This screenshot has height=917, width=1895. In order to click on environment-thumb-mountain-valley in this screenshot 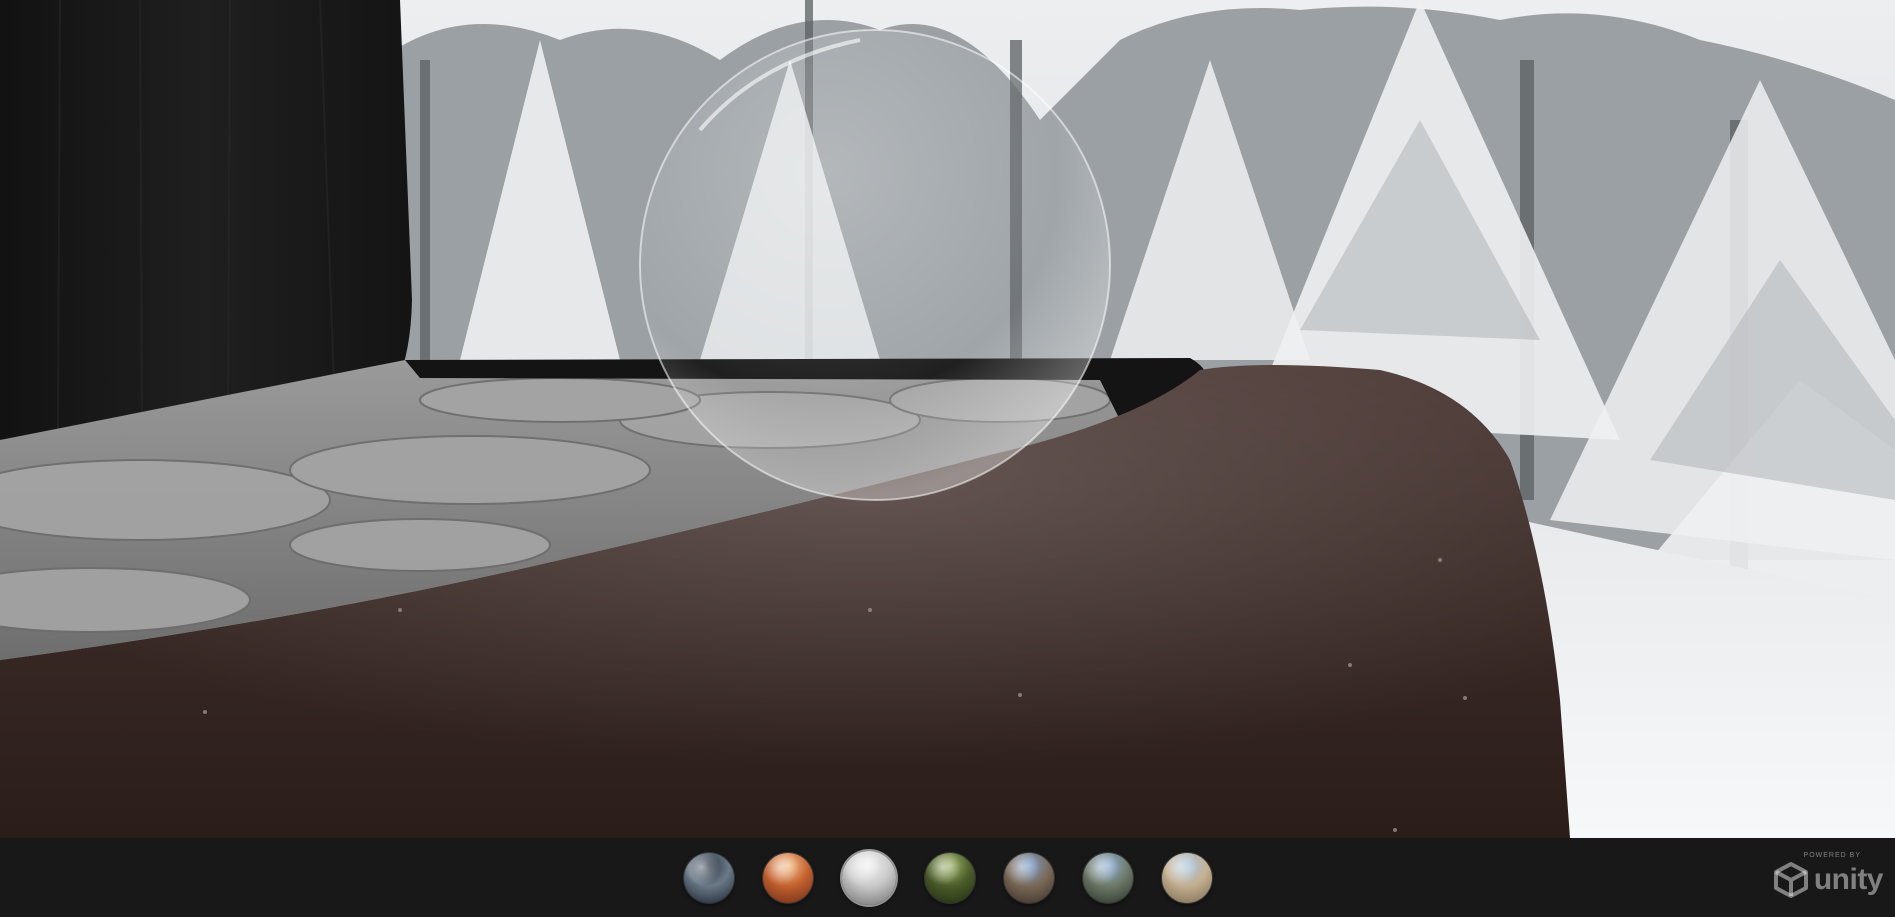, I will do `click(1107, 877)`.